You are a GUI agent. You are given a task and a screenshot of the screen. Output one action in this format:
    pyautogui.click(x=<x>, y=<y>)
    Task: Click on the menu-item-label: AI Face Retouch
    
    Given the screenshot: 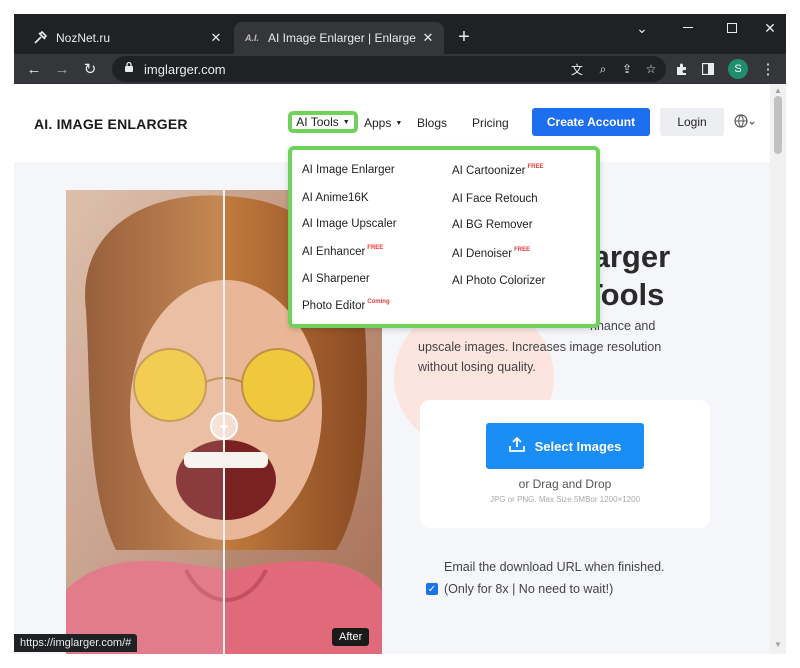 What is the action you would take?
    pyautogui.click(x=495, y=199)
    